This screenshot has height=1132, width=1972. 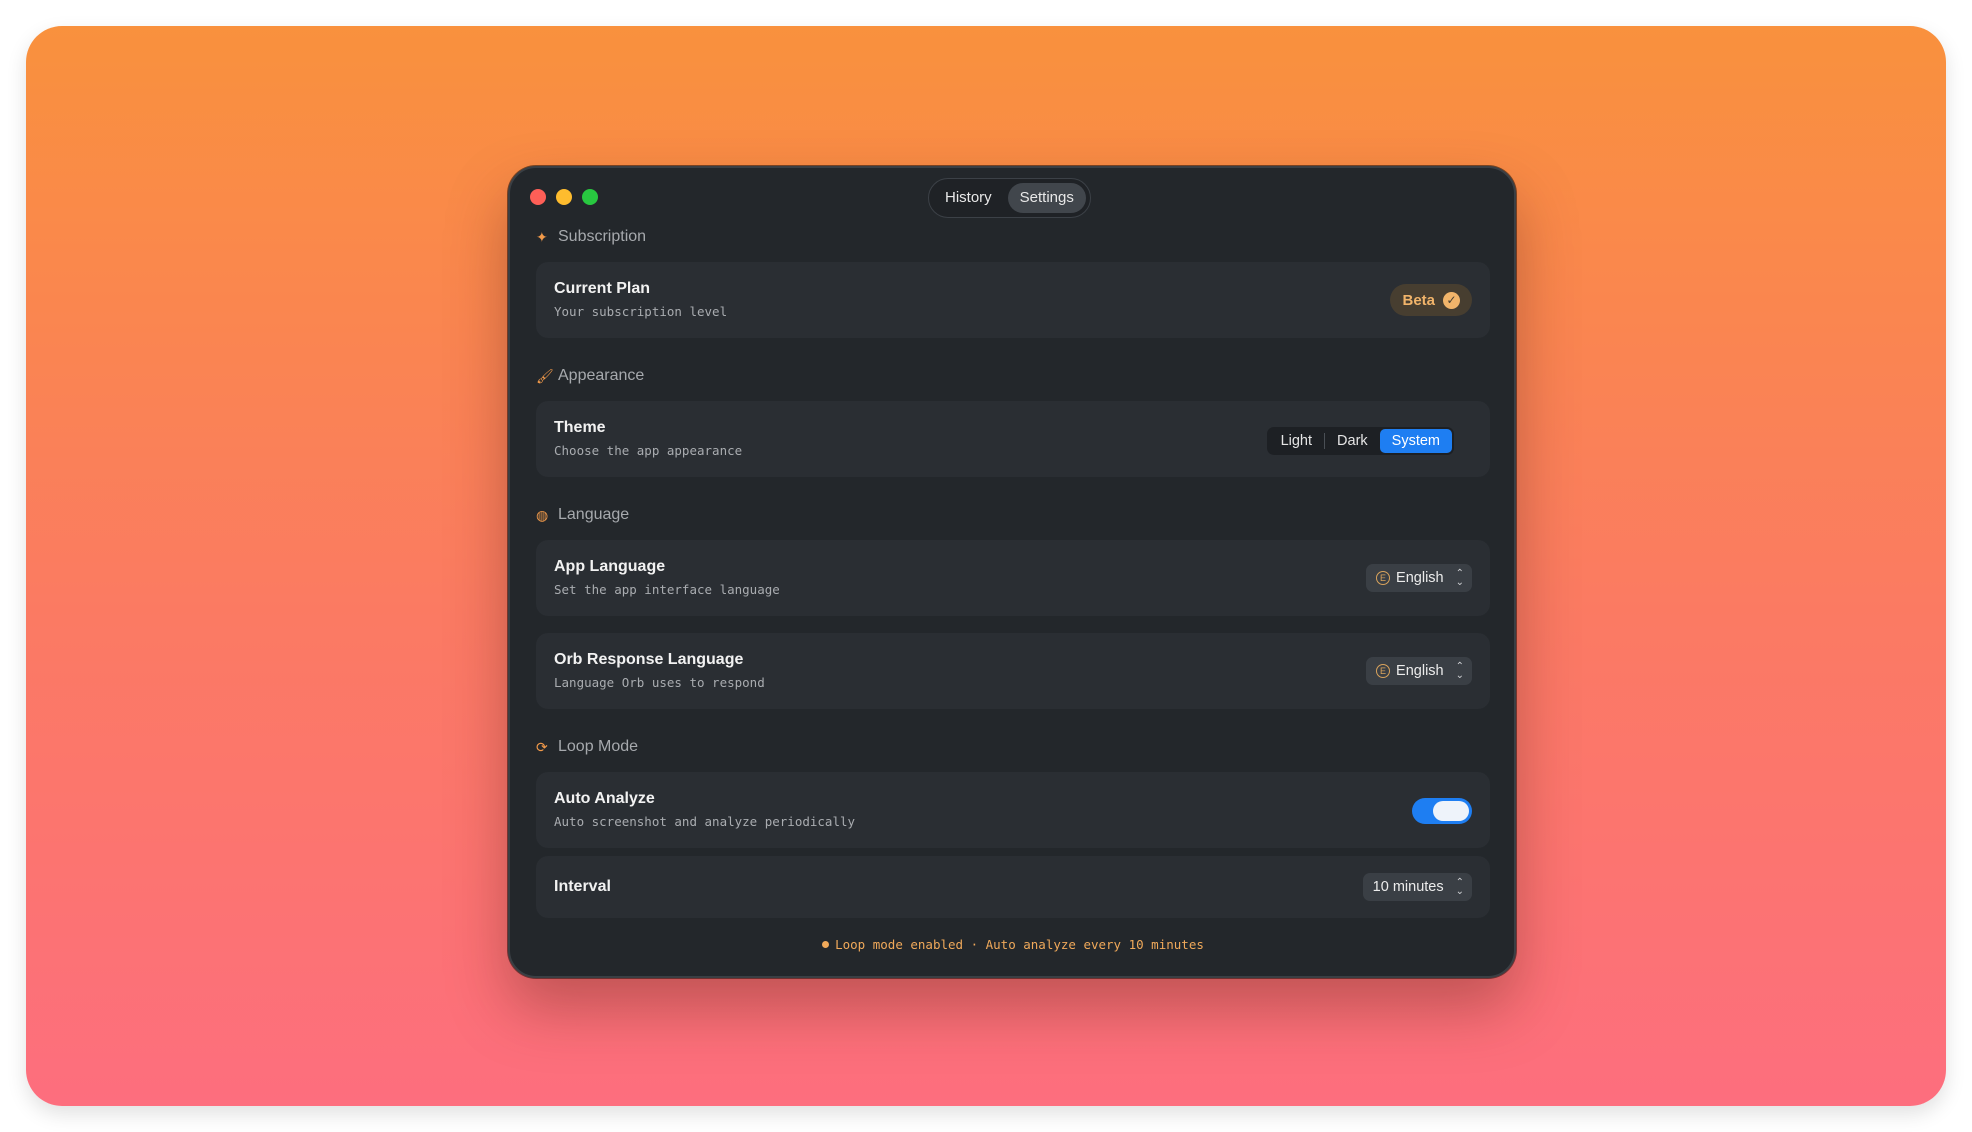 What do you see at coordinates (1451, 811) in the screenshot?
I see `toggle-knob` at bounding box center [1451, 811].